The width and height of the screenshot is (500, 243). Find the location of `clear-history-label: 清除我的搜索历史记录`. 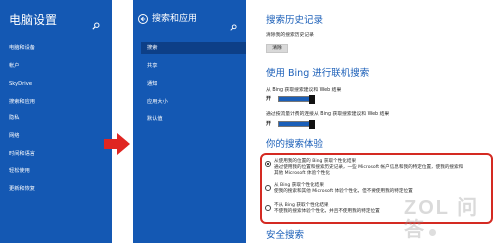

clear-history-label: 清除我的搜索历史记录 is located at coordinates (290, 35).